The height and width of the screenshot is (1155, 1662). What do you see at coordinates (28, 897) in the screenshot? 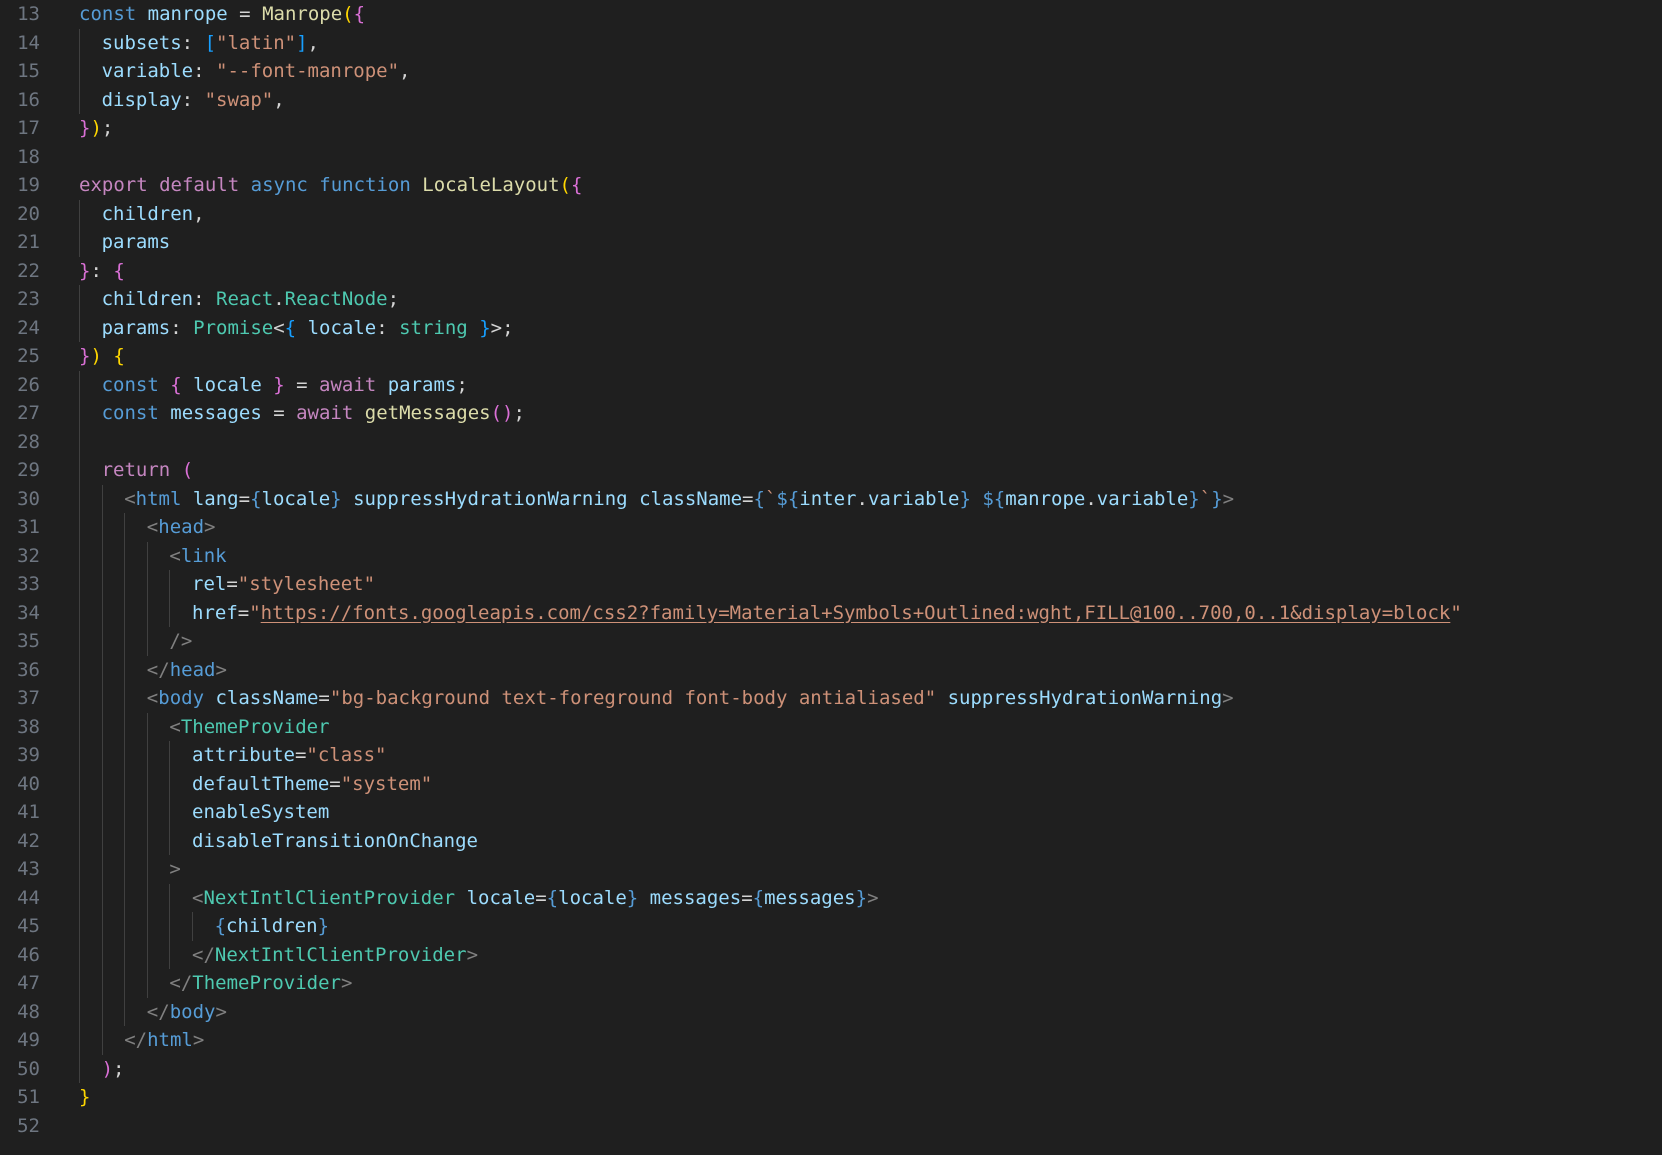
I see `line-number: 44` at bounding box center [28, 897].